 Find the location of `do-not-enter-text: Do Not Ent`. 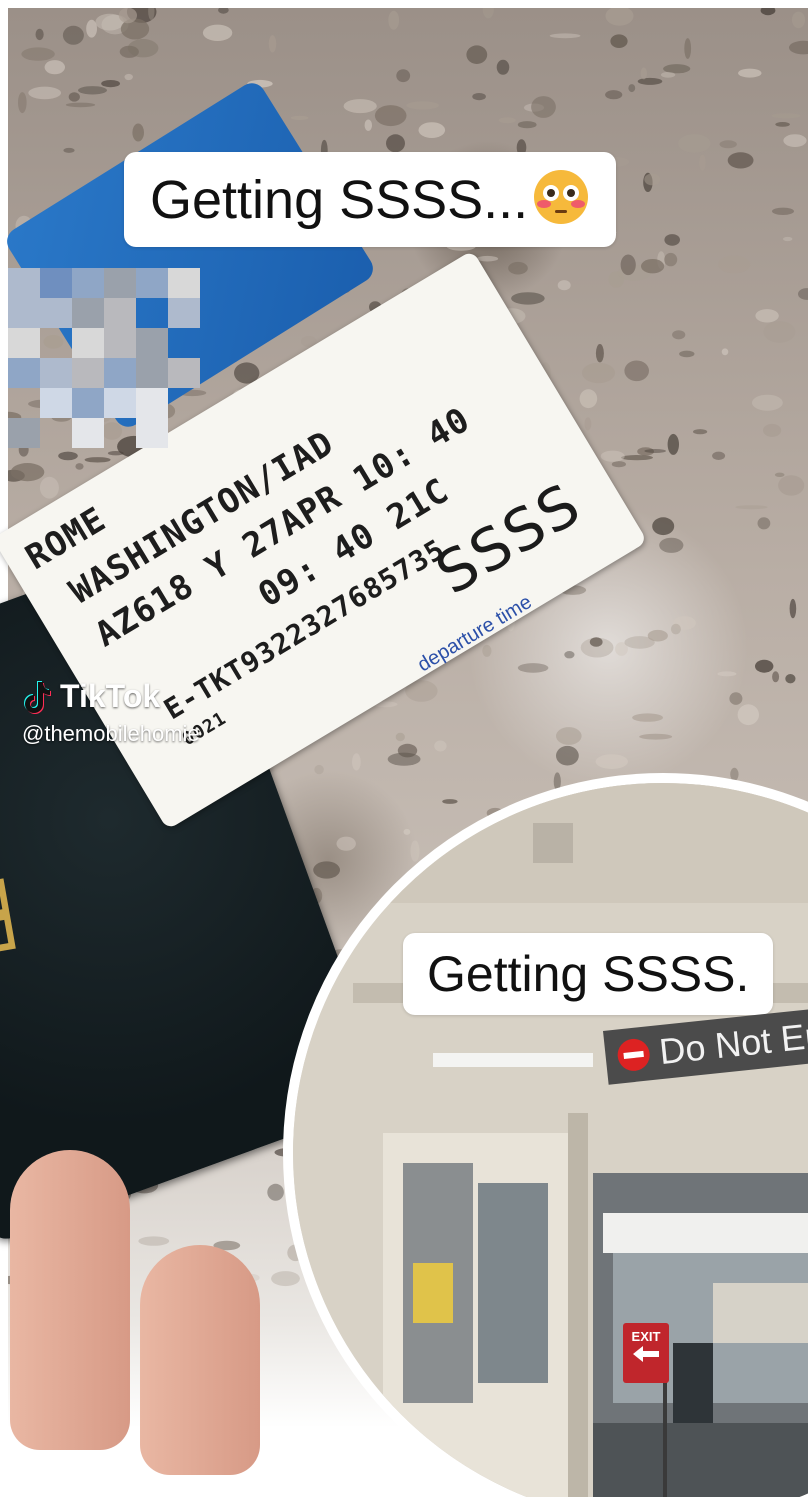

do-not-enter-text: Do Not Ent is located at coordinates (732, 1042).